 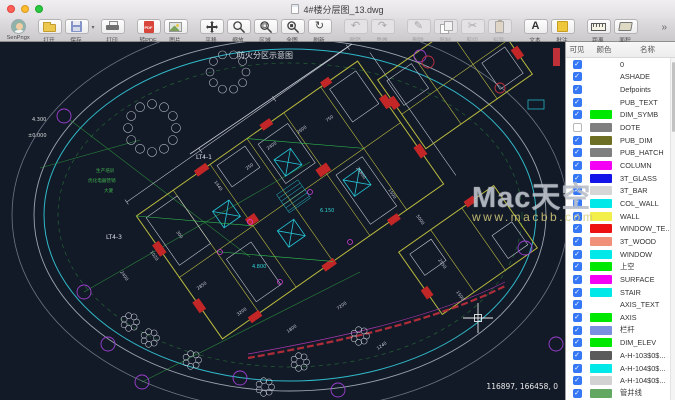 What do you see at coordinates (618, 115) in the screenshot?
I see `layer-row: ✓ DIM_SYMB` at bounding box center [618, 115].